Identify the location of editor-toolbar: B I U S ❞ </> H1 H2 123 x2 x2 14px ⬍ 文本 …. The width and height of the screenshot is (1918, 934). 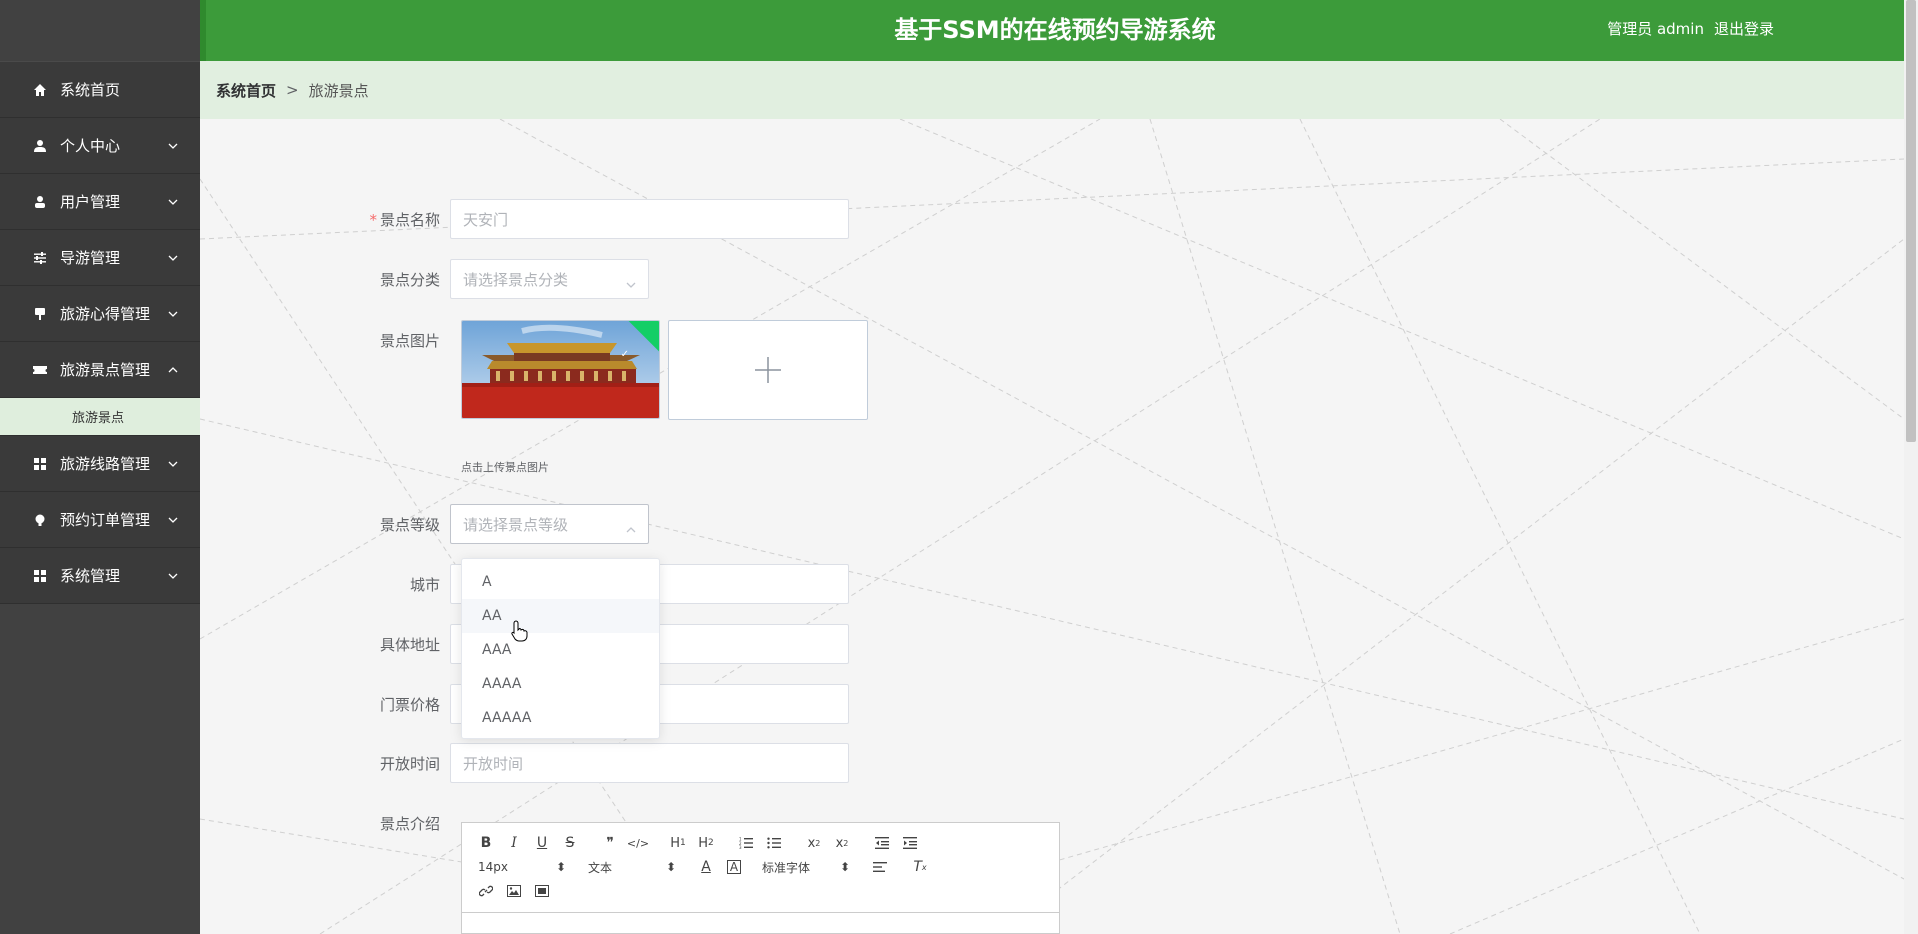
(760, 868).